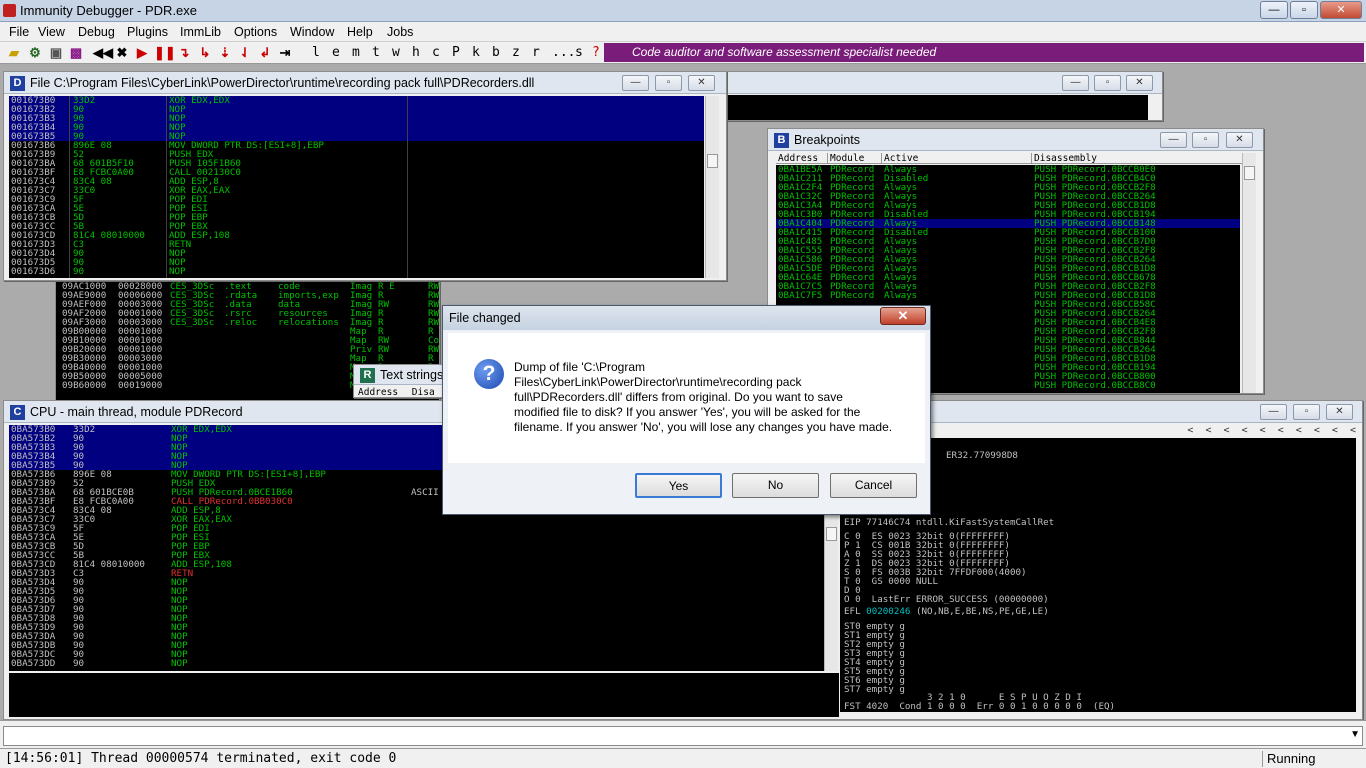 This screenshot has width=1366, height=768. Describe the element at coordinates (536, 52) in the screenshot. I see `run-trace-button: r` at that location.